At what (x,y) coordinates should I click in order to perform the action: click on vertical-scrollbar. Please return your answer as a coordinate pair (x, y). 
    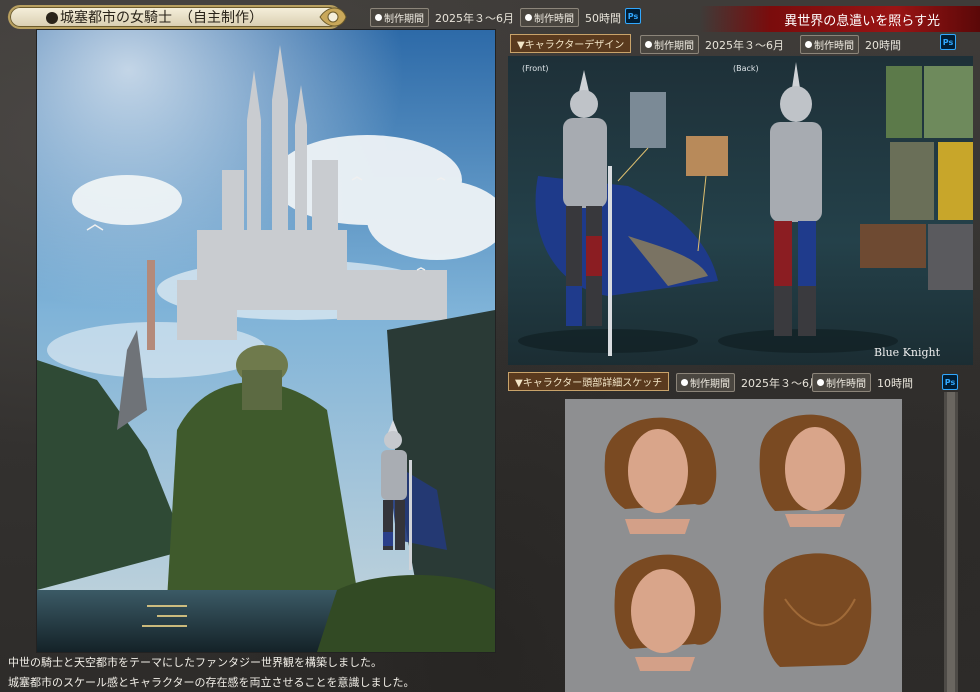
    Looking at the image, I should click on (951, 542).